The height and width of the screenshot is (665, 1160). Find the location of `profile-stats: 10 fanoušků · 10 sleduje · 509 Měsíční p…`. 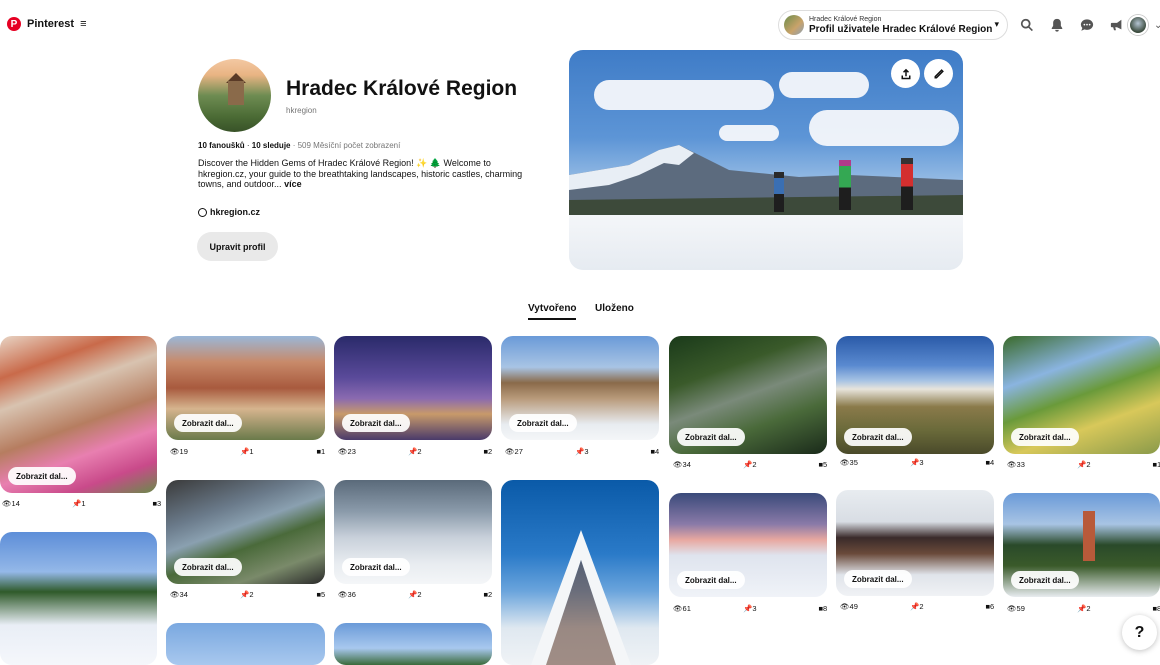

profile-stats: 10 fanoušků · 10 sleduje · 509 Měsíční p… is located at coordinates (299, 145).